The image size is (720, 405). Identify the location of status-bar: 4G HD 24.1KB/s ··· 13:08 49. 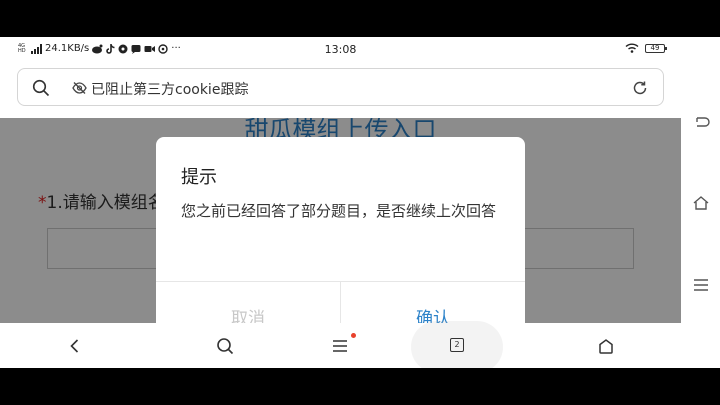
(340, 49).